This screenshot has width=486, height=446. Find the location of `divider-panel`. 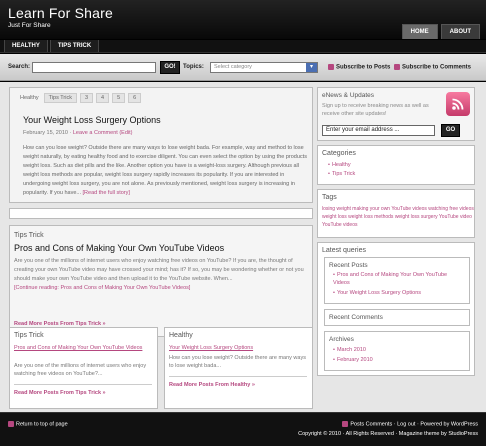

divider-panel is located at coordinates (161, 213).